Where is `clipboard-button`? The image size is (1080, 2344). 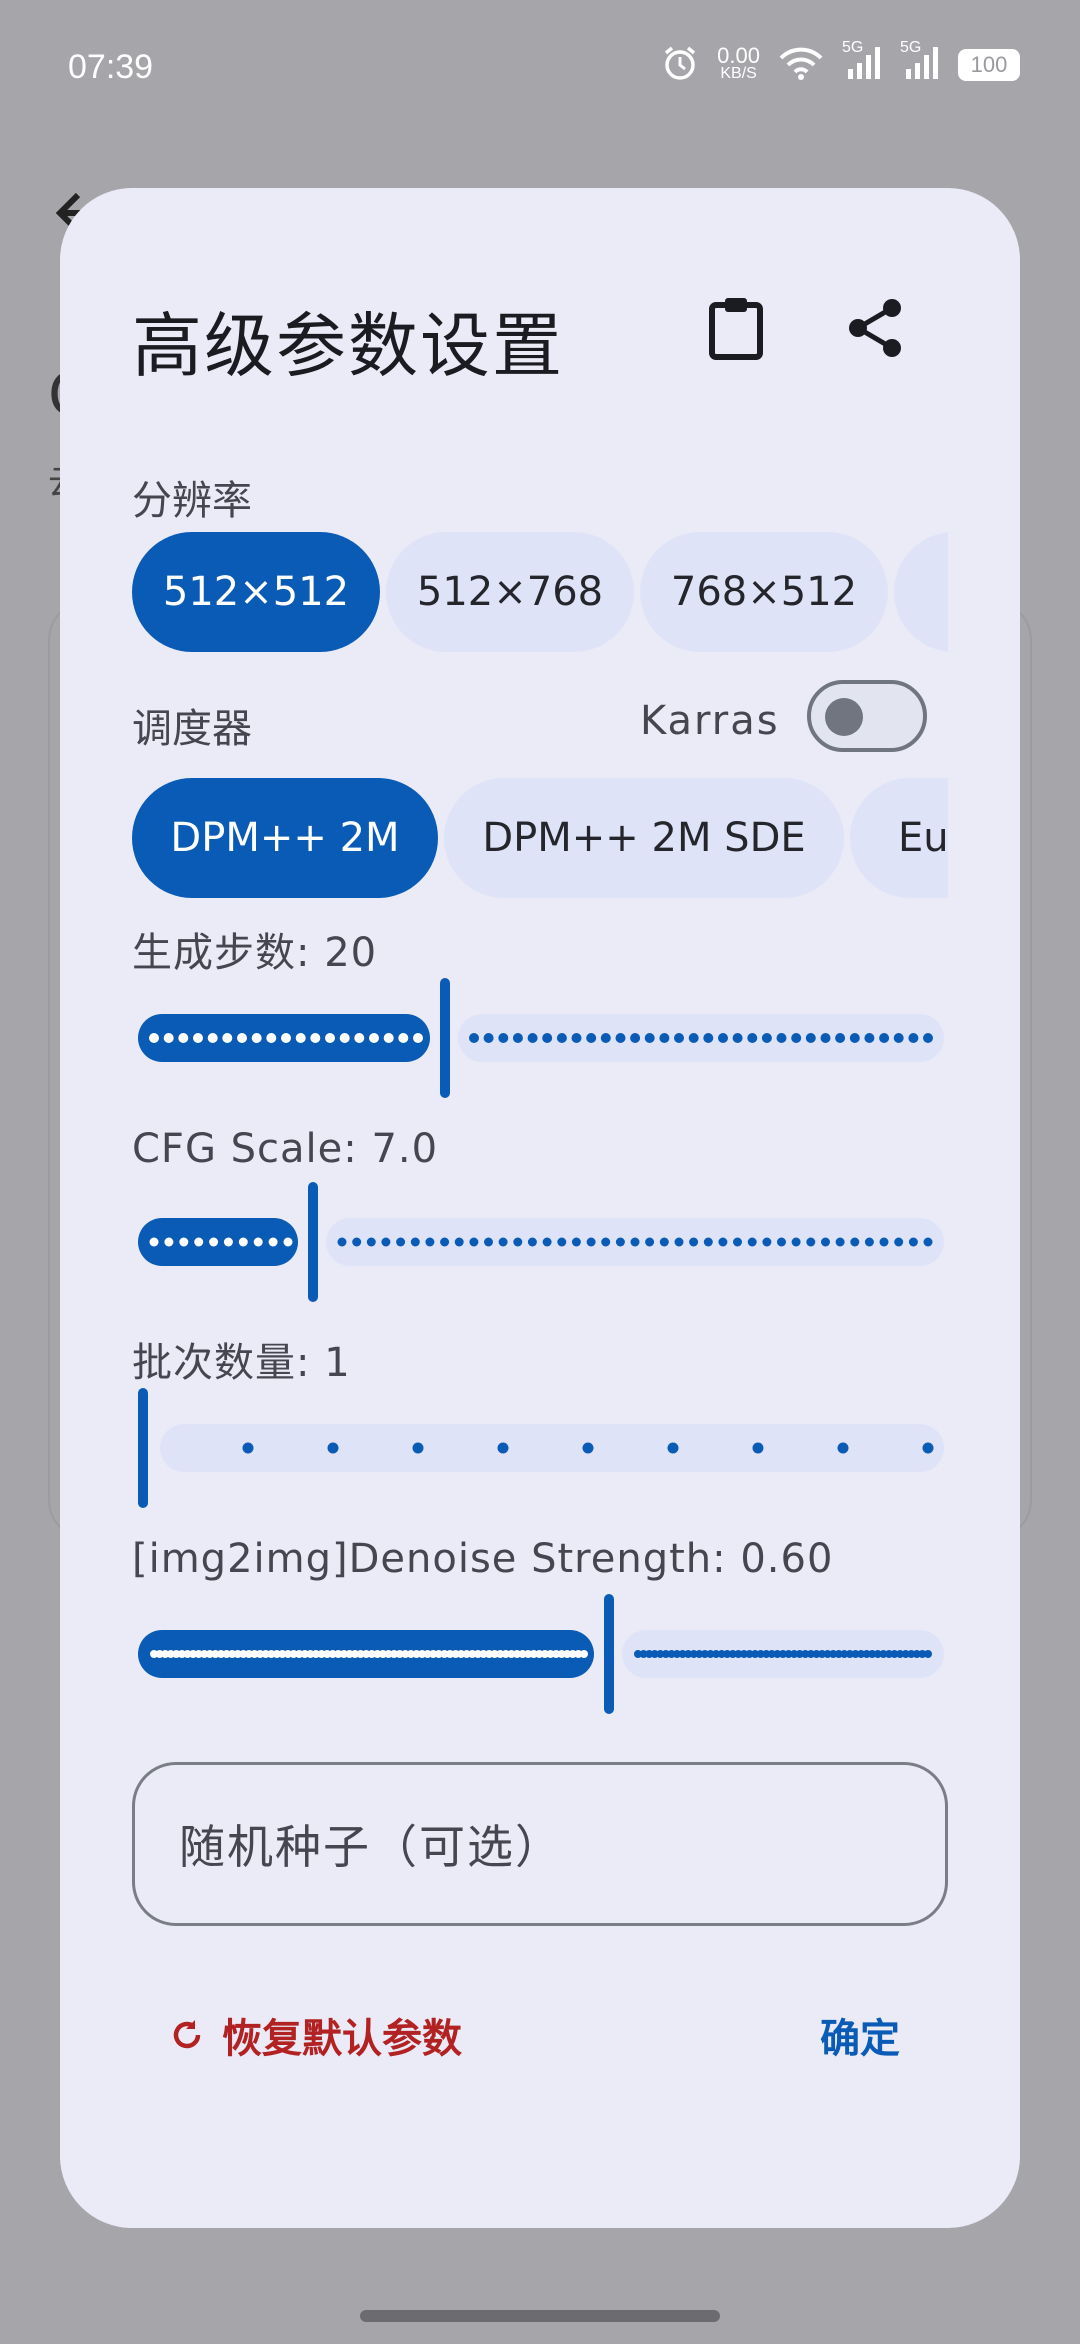 clipboard-button is located at coordinates (736, 328).